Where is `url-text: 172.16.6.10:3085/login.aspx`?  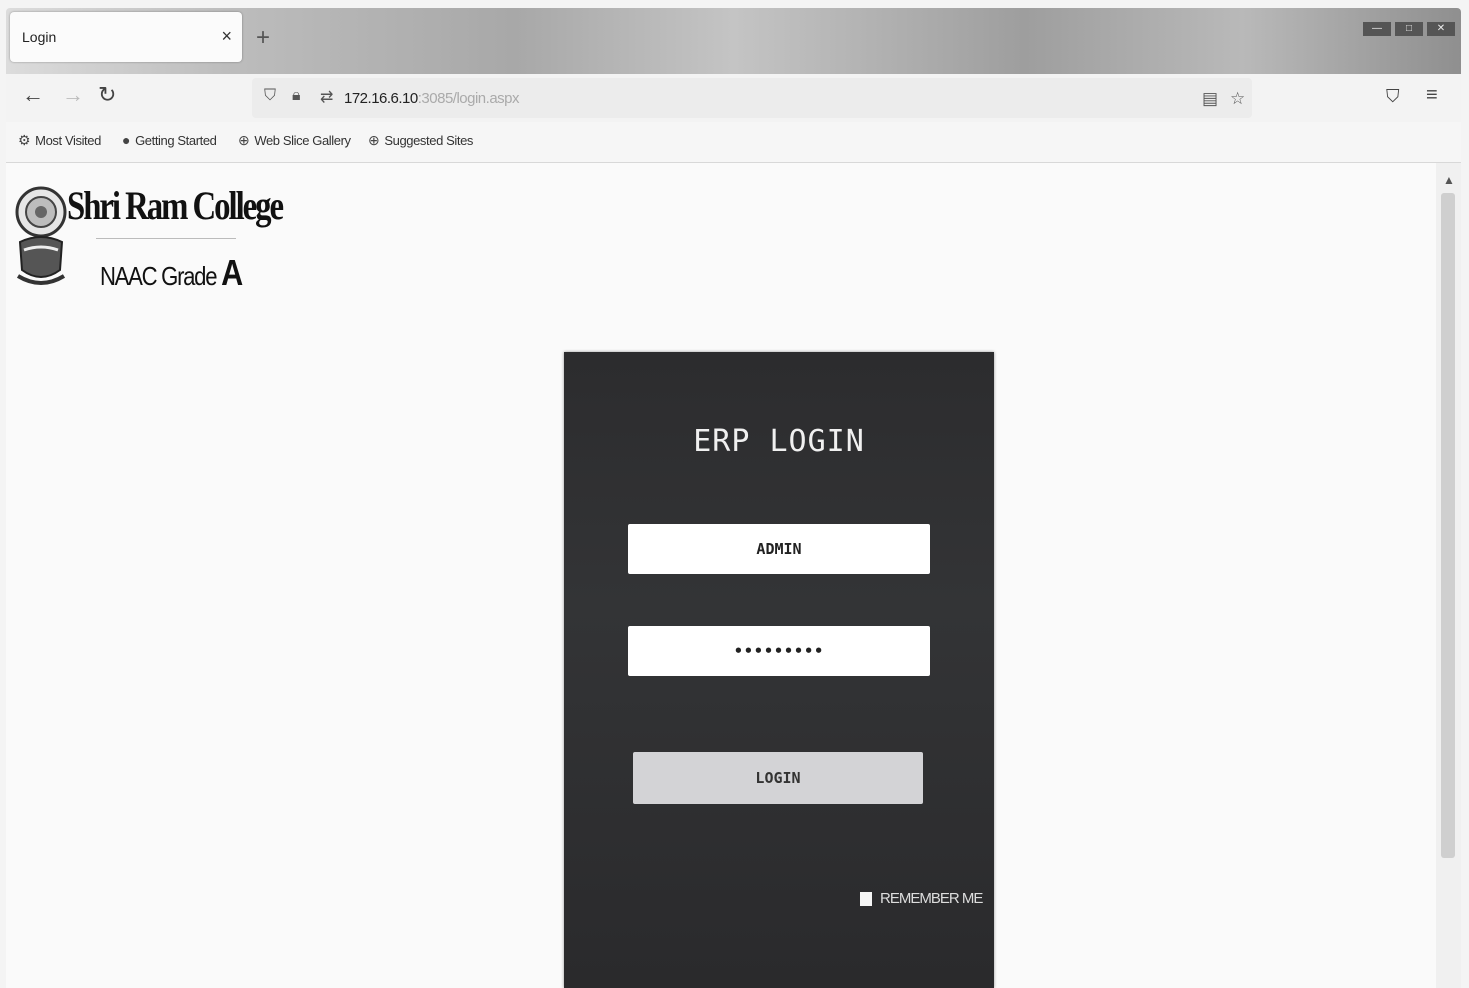
url-text: 172.16.6.10:3085/login.aspx is located at coordinates (432, 98).